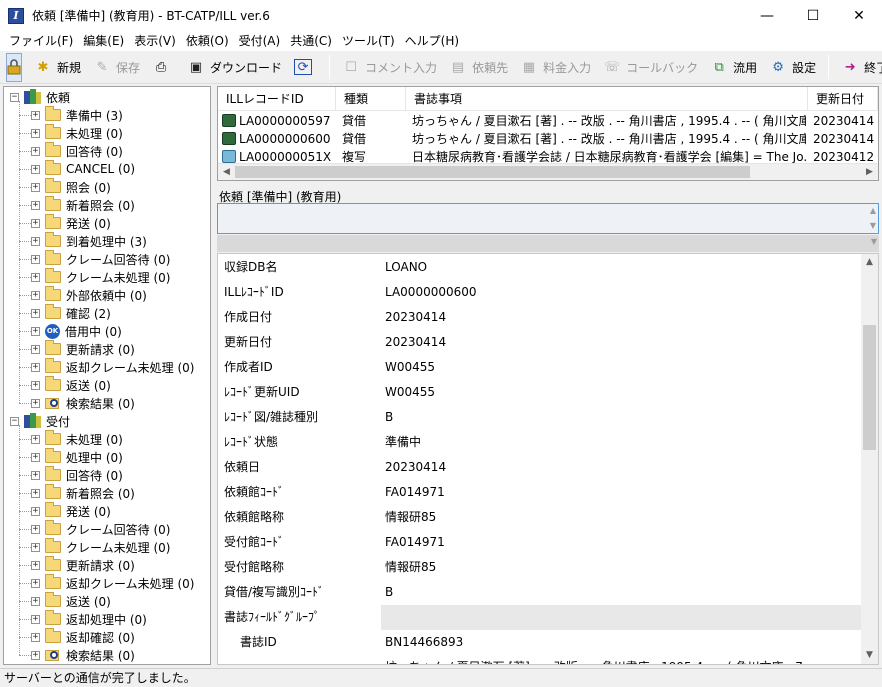 This screenshot has height=687, width=882. What do you see at coordinates (620, 442) in the screenshot?
I see `property-value: 準備中` at bounding box center [620, 442].